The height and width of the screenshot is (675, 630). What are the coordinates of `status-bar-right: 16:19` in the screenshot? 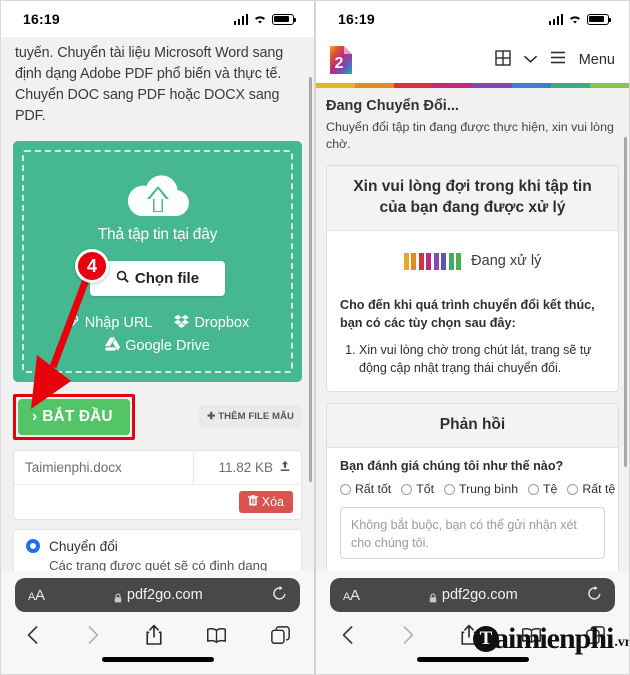 It's located at (472, 19).